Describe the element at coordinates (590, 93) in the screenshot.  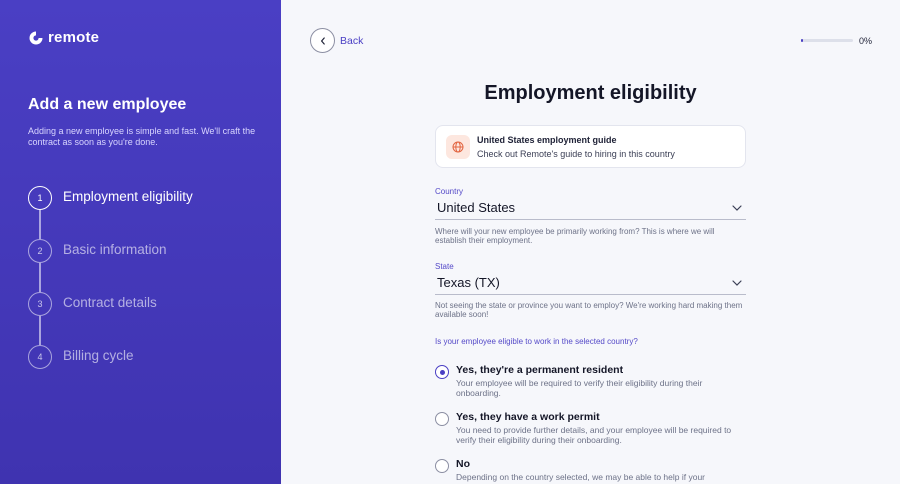
I see `page-title: Employment eligibility` at that location.